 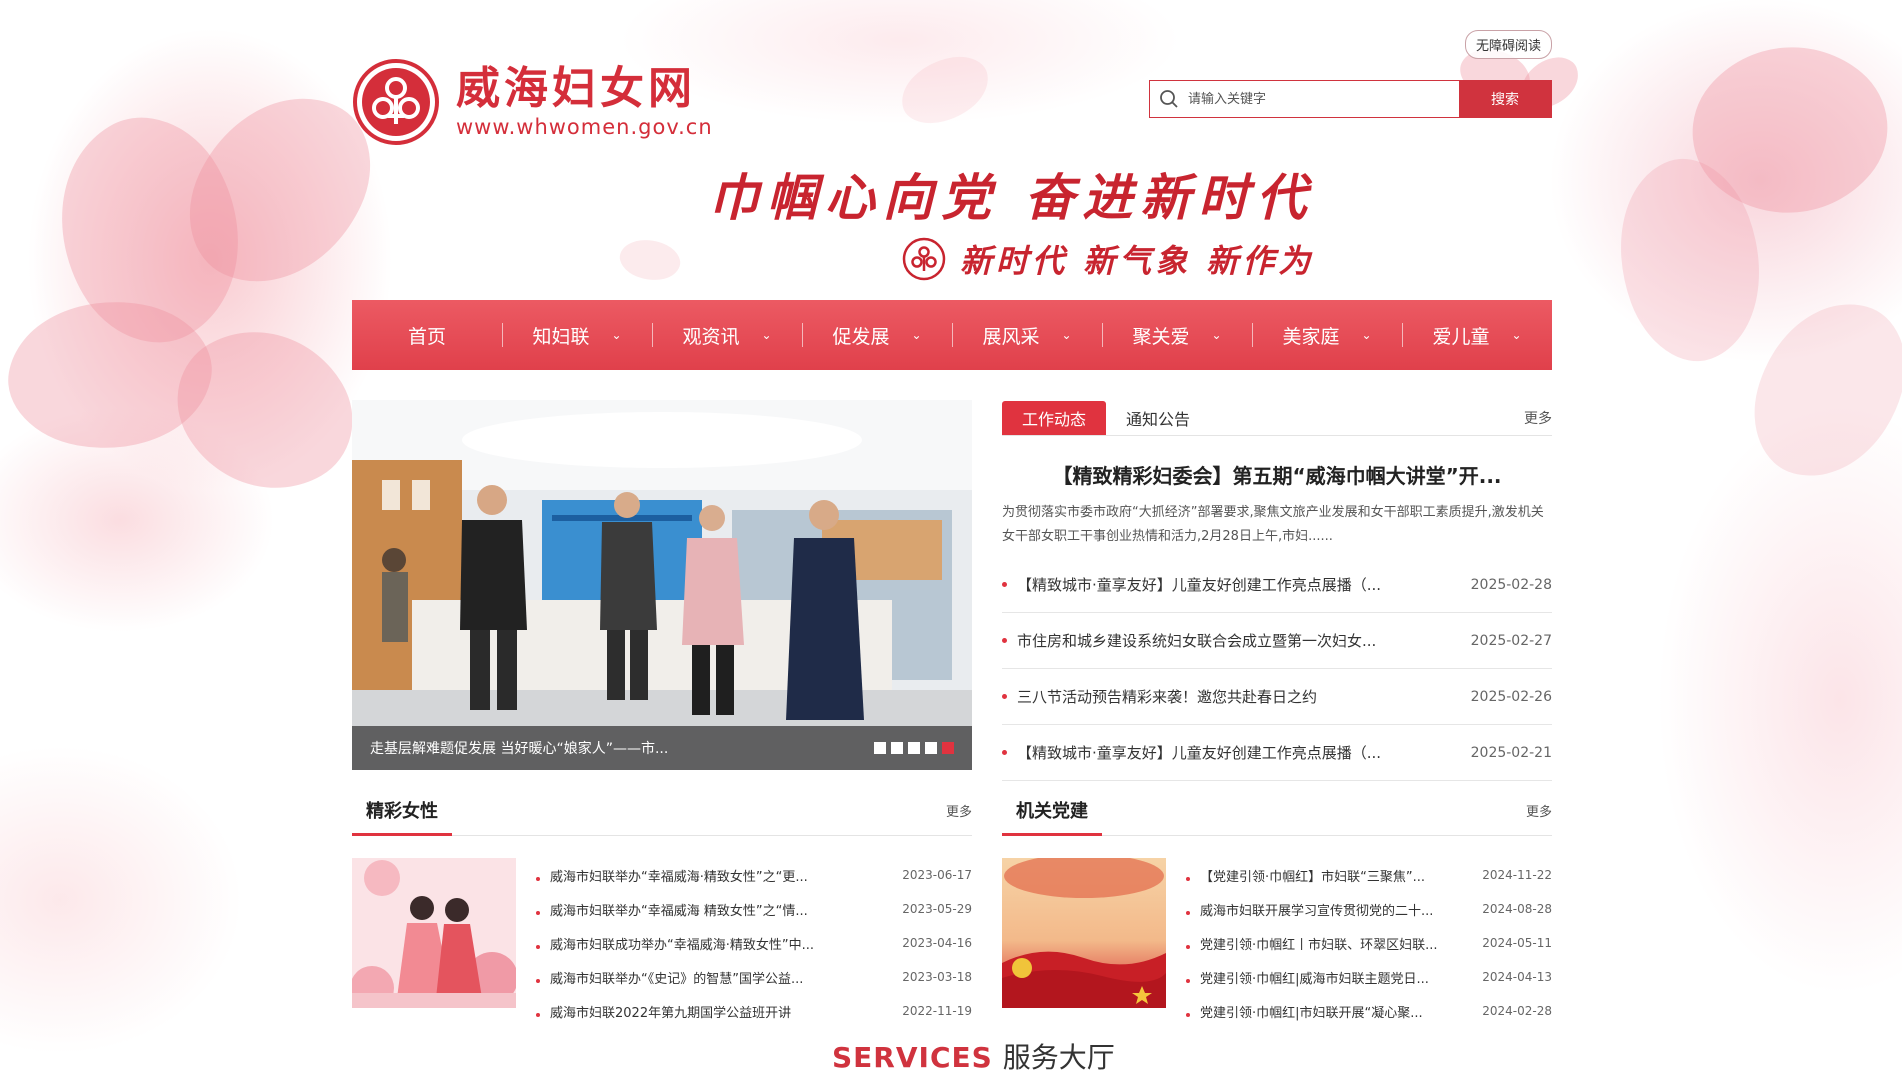 I want to click on women-section-more-link: 更多, so click(x=959, y=810).